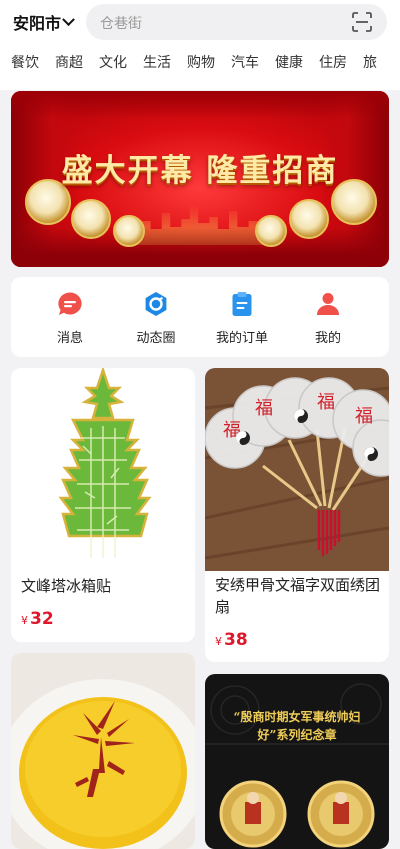 Image resolution: width=400 pixels, height=849 pixels. I want to click on menu-item-label: 动态圈, so click(156, 338).